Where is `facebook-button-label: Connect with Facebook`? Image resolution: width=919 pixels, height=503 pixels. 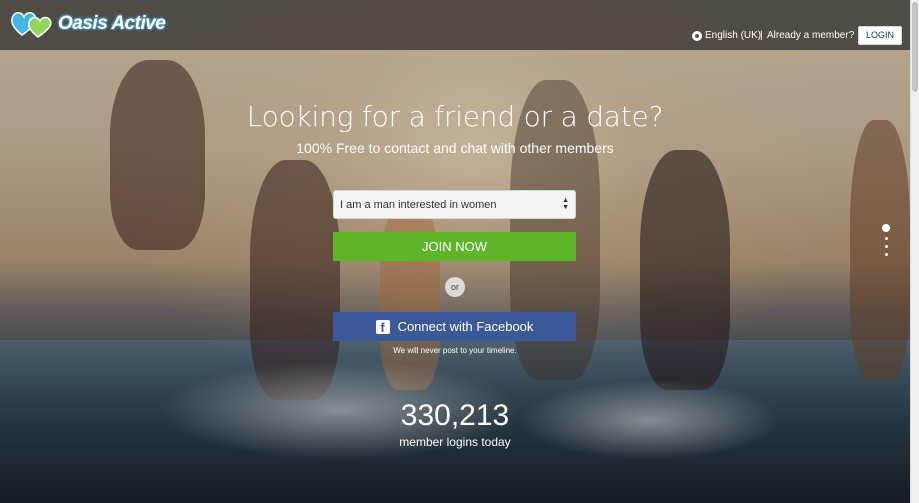 facebook-button-label: Connect with Facebook is located at coordinates (465, 326).